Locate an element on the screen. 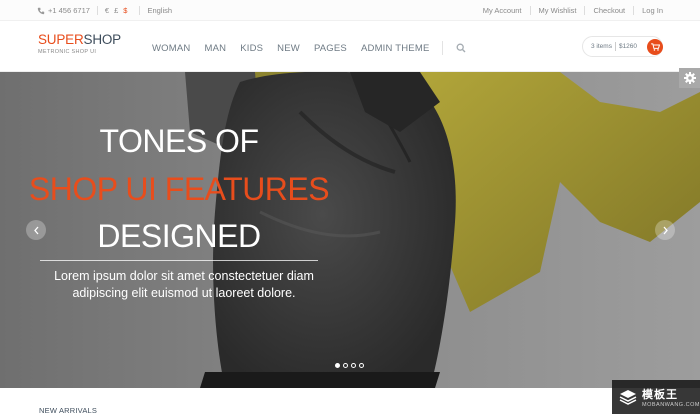 This screenshot has height=414, width=700. watermark-title: 模板王 is located at coordinates (660, 395).